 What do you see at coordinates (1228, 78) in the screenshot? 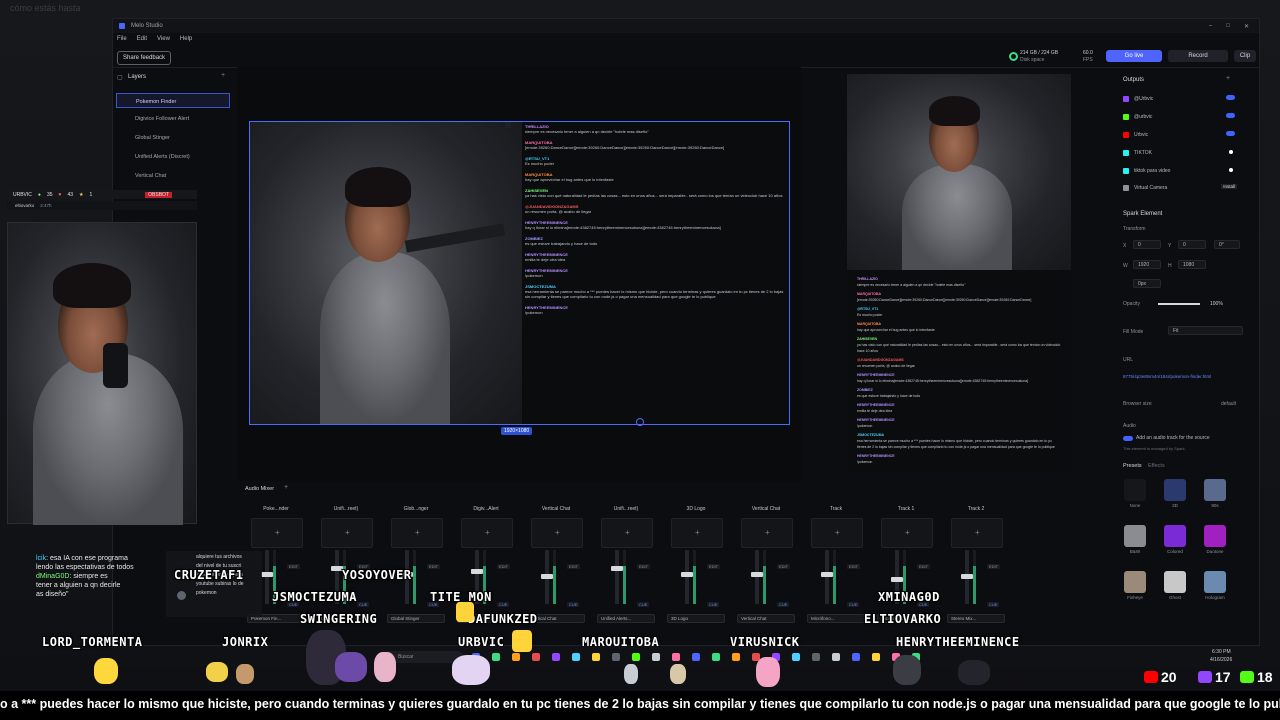
I see `add-output-icon: +` at bounding box center [1228, 78].